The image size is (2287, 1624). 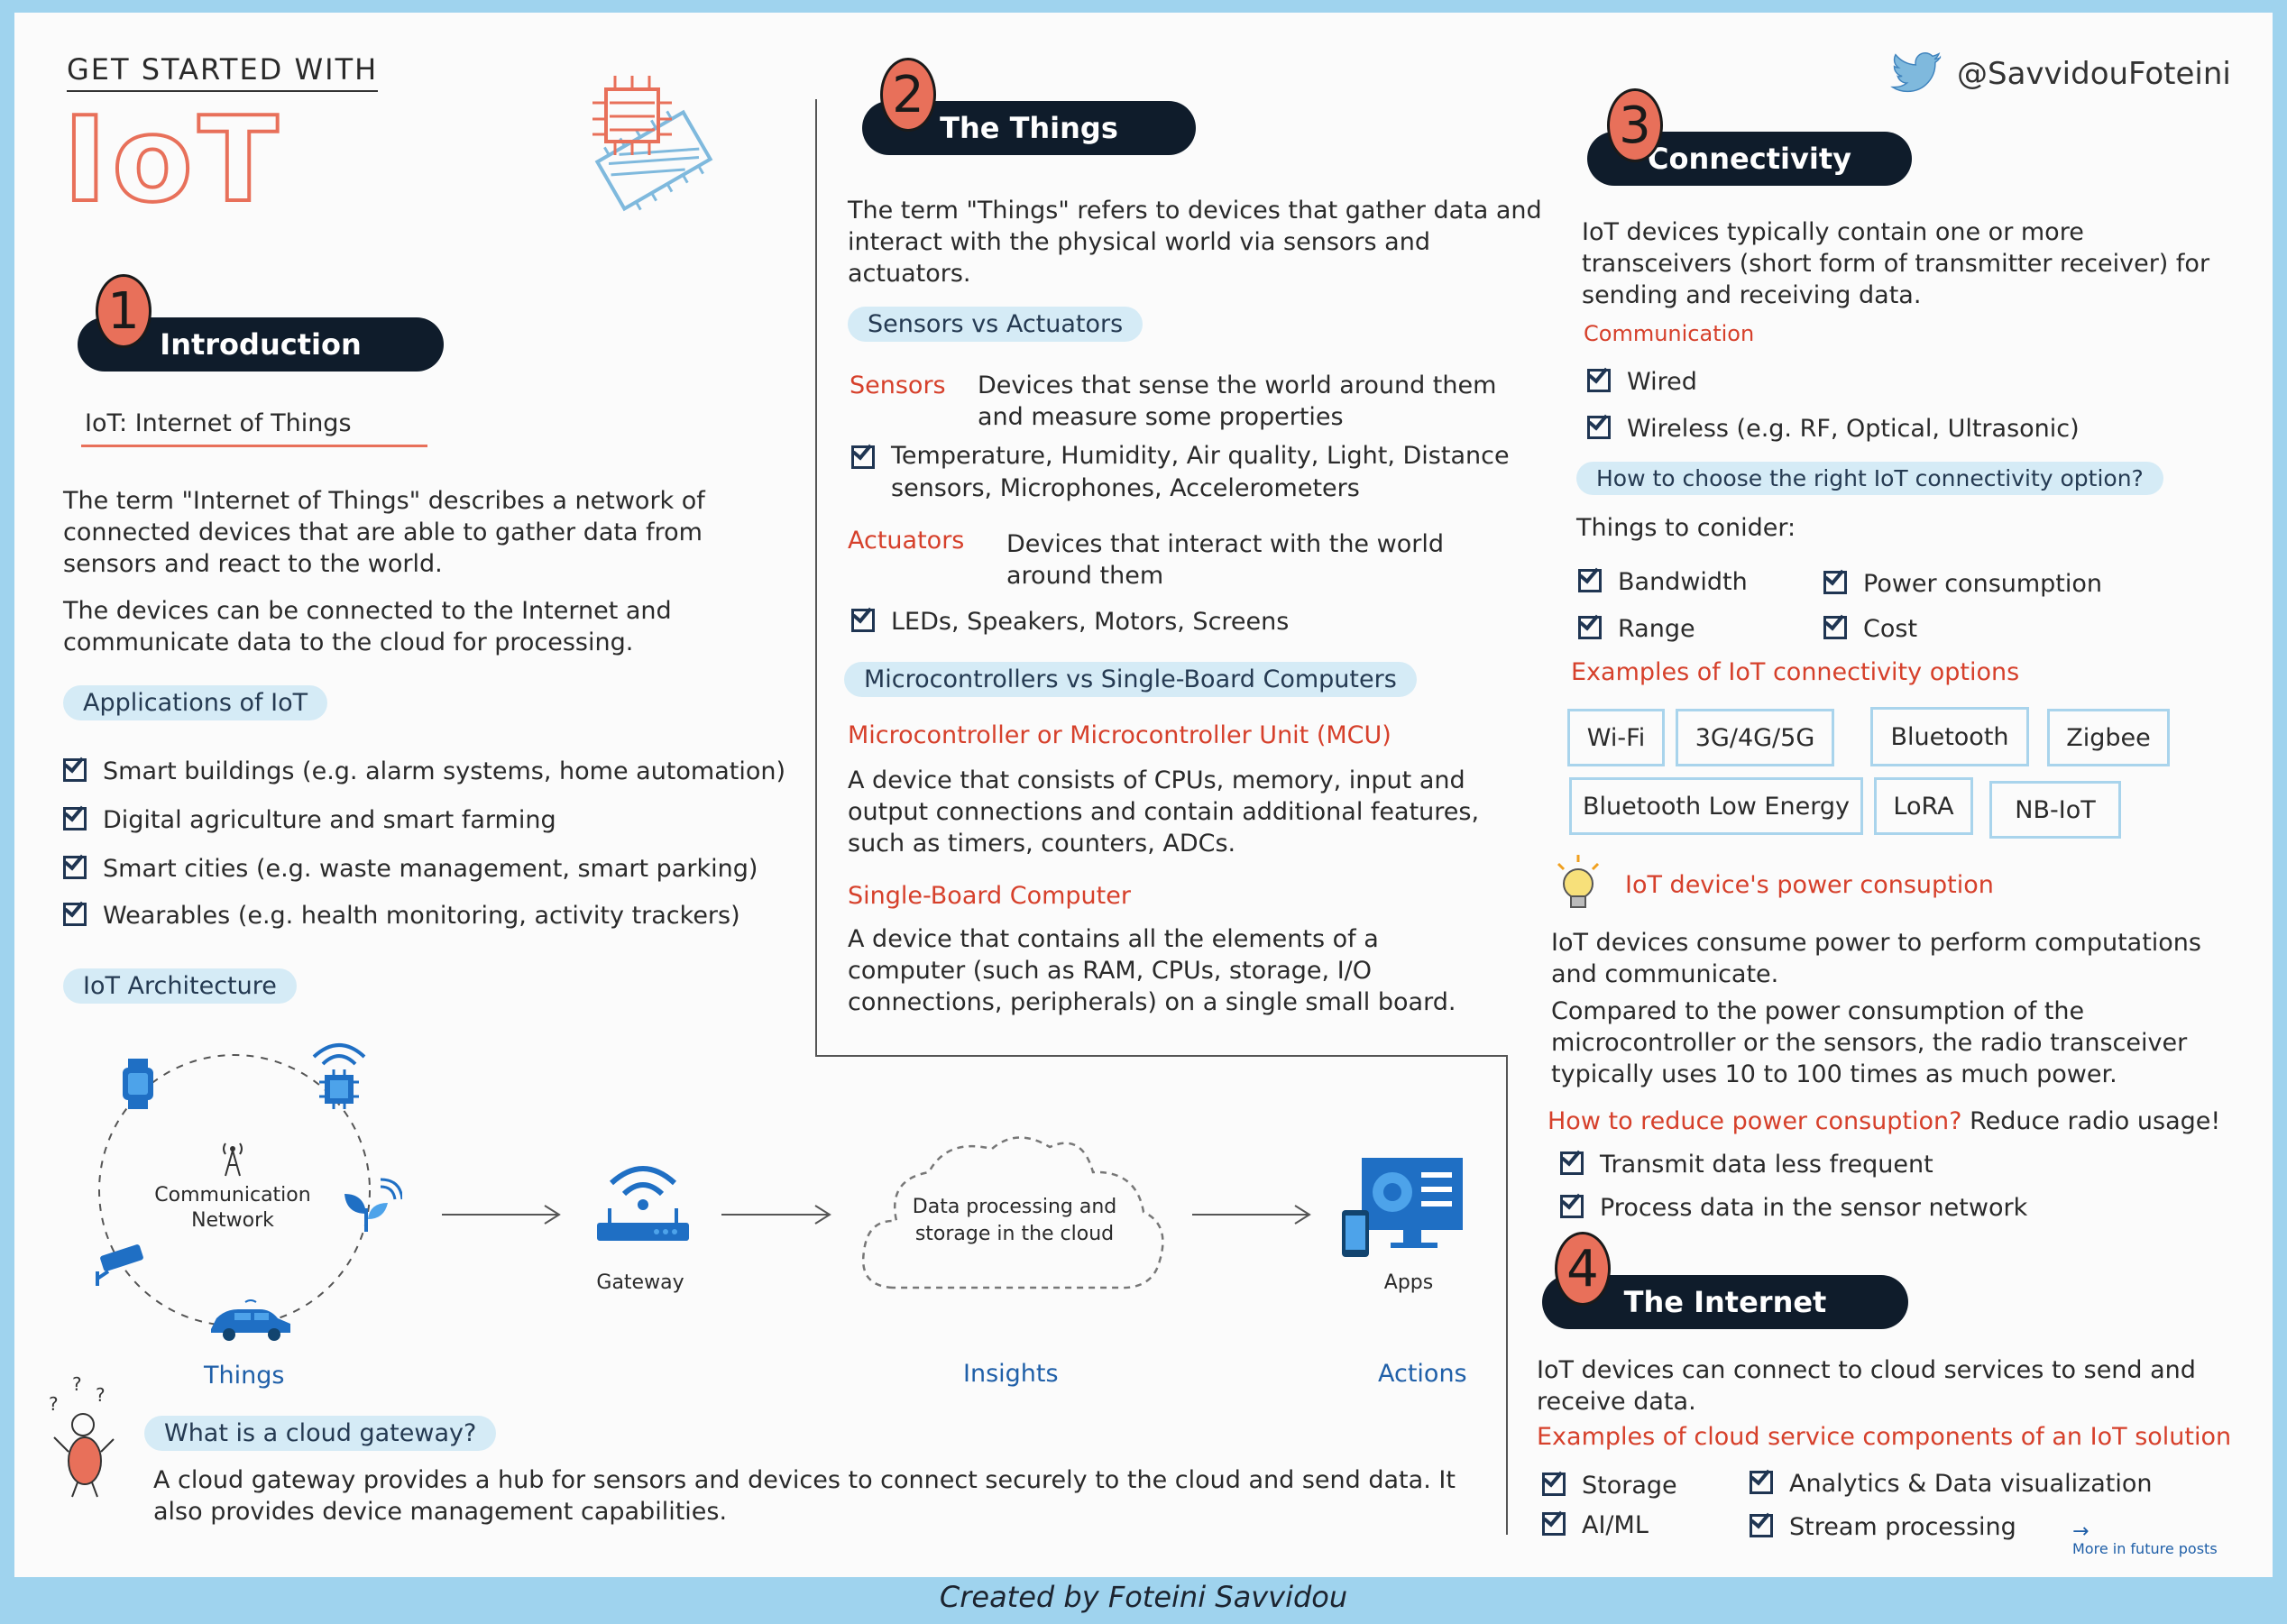 What do you see at coordinates (1755, 1121) in the screenshot?
I see `reduce-power-question: How to reduce power consuption?` at bounding box center [1755, 1121].